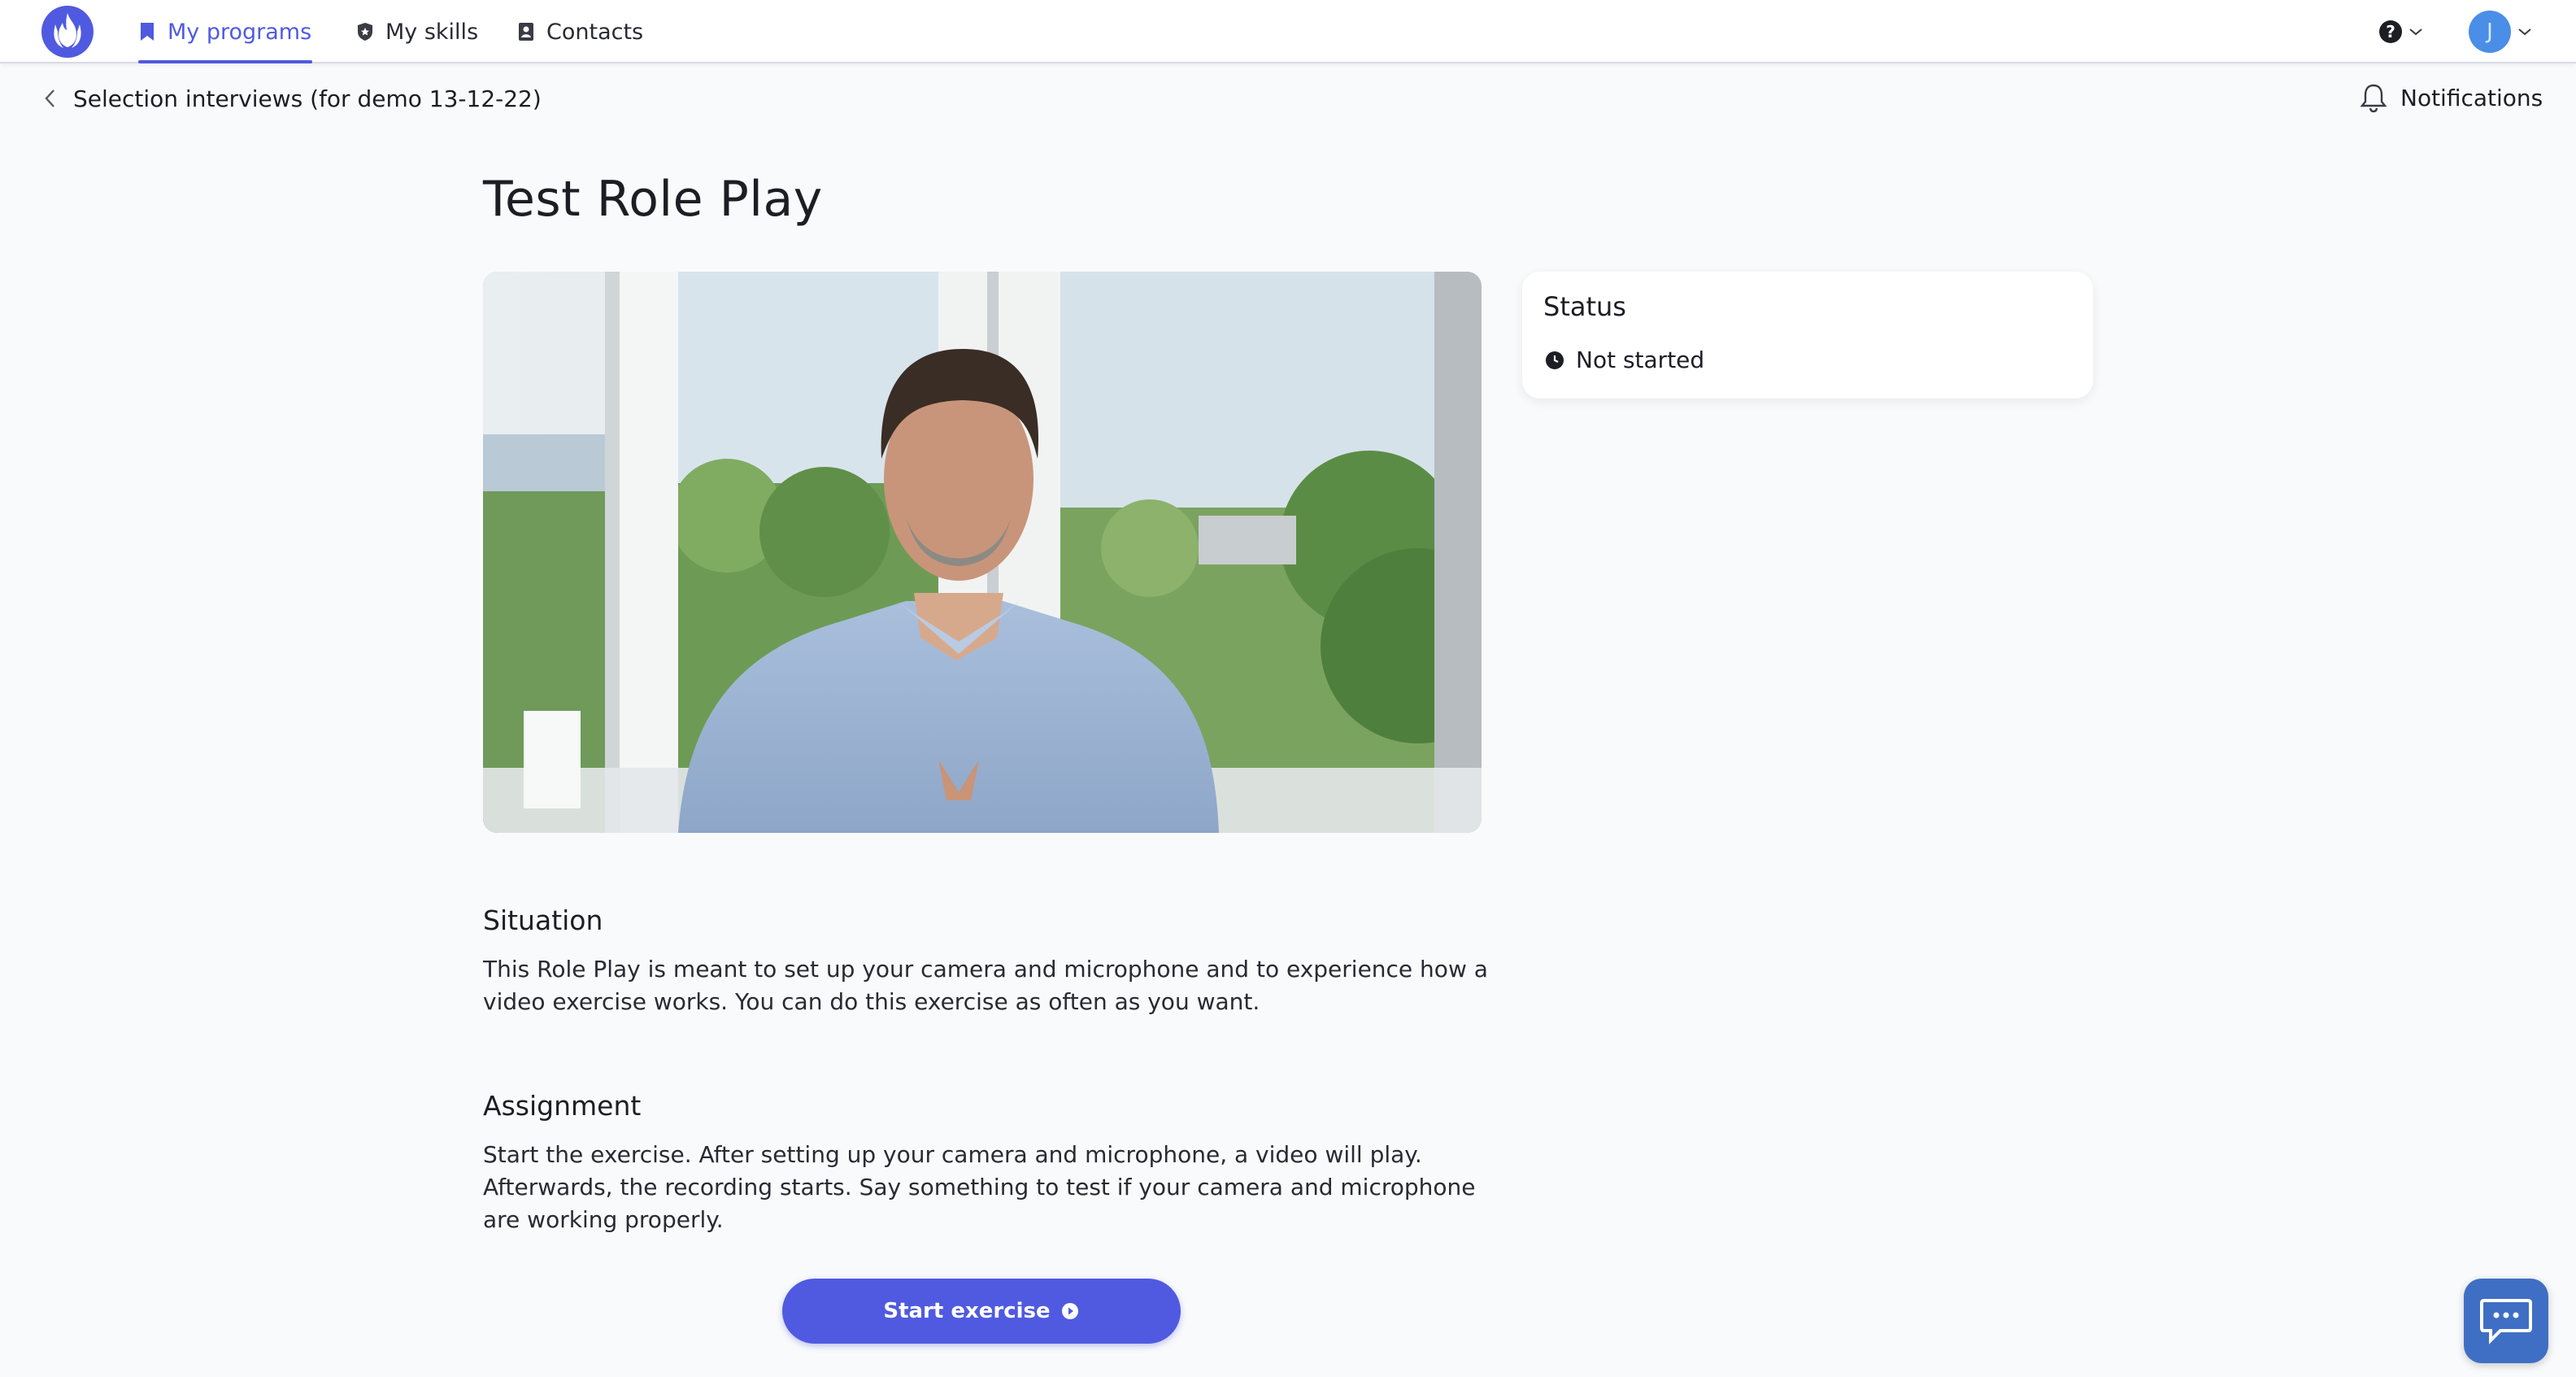 This screenshot has height=1377, width=2576. What do you see at coordinates (1640, 359) in the screenshot?
I see `status-value: Not started` at bounding box center [1640, 359].